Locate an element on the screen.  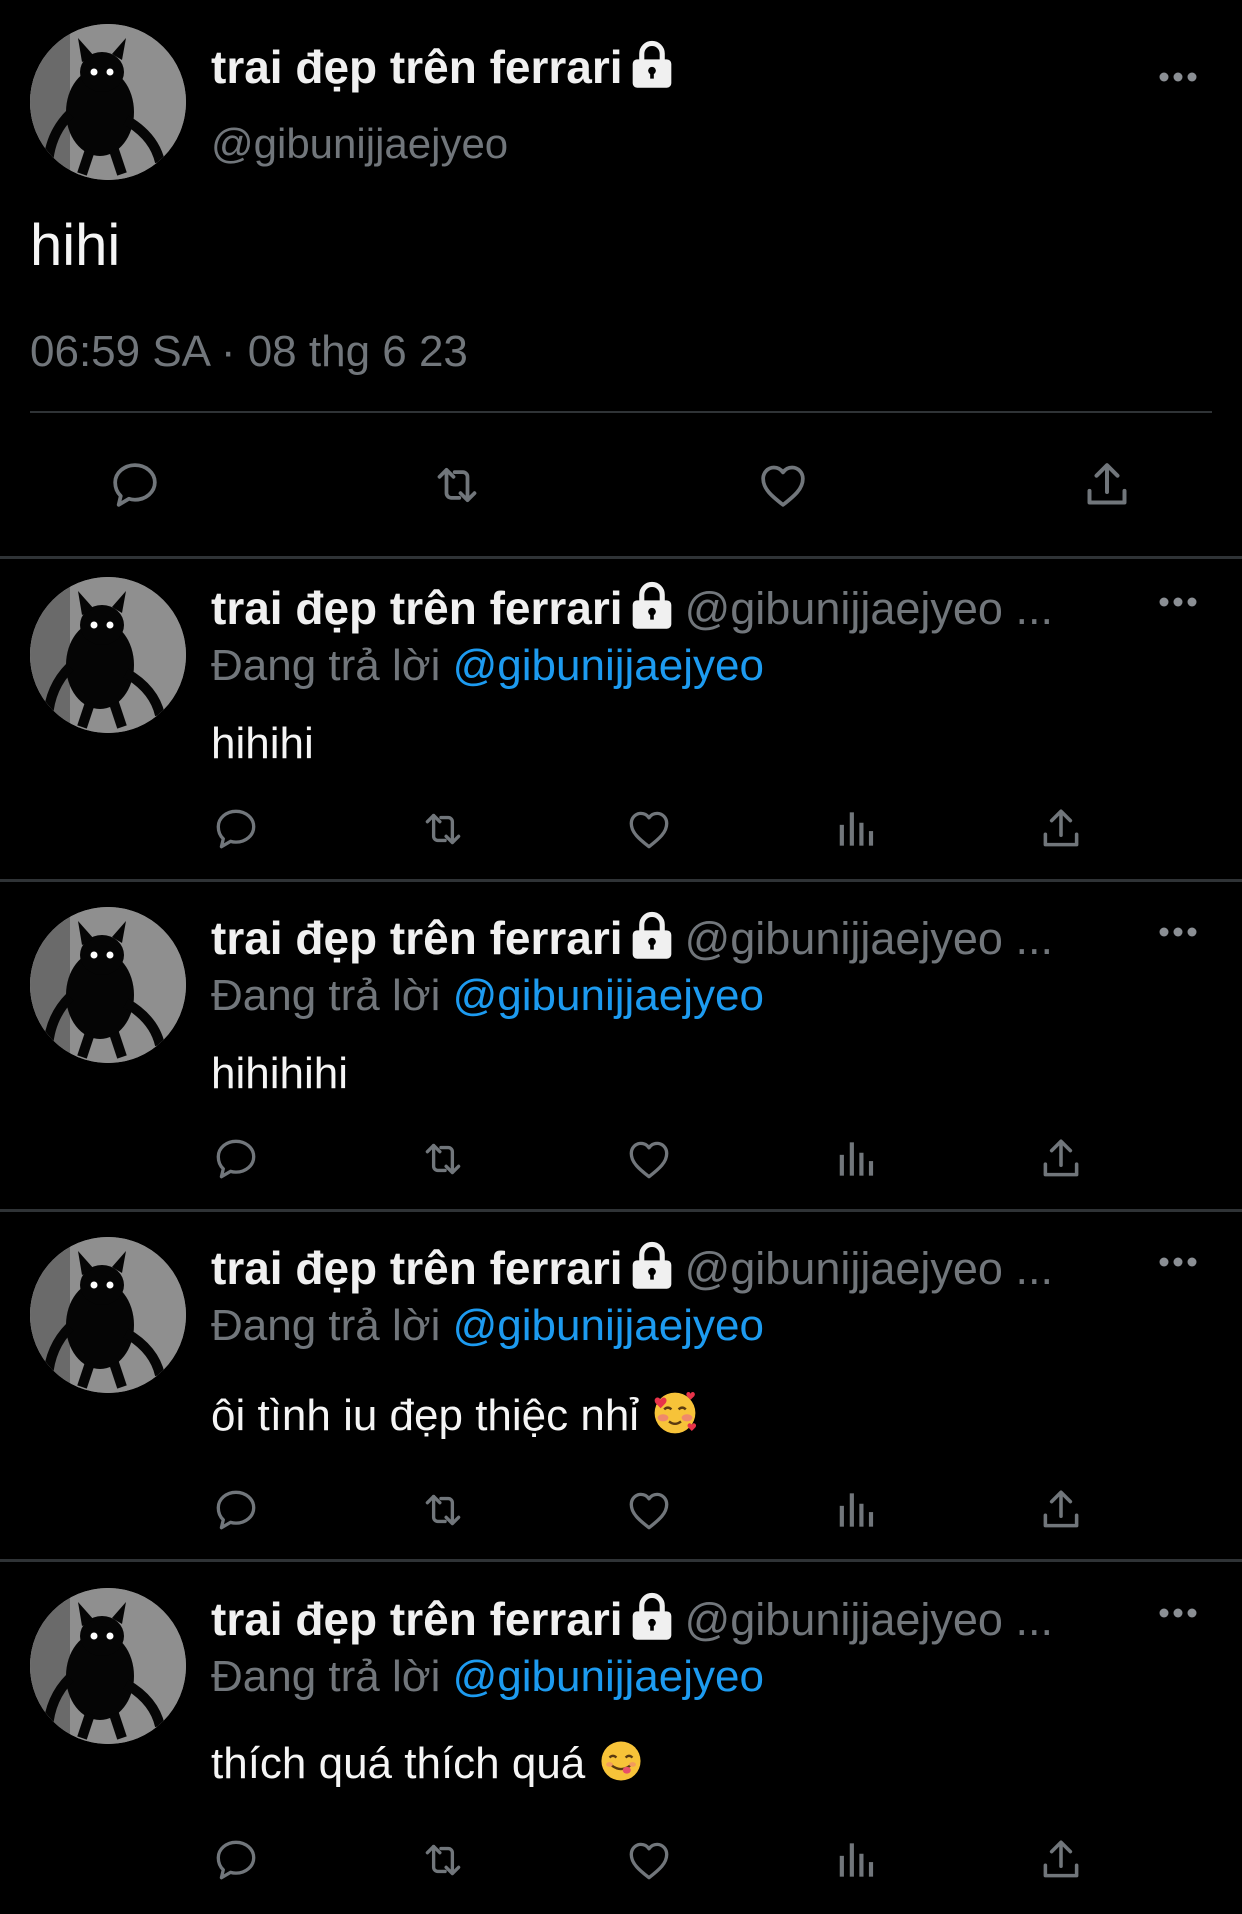
tweet-text-content: hihihi is located at coordinates (262, 743).